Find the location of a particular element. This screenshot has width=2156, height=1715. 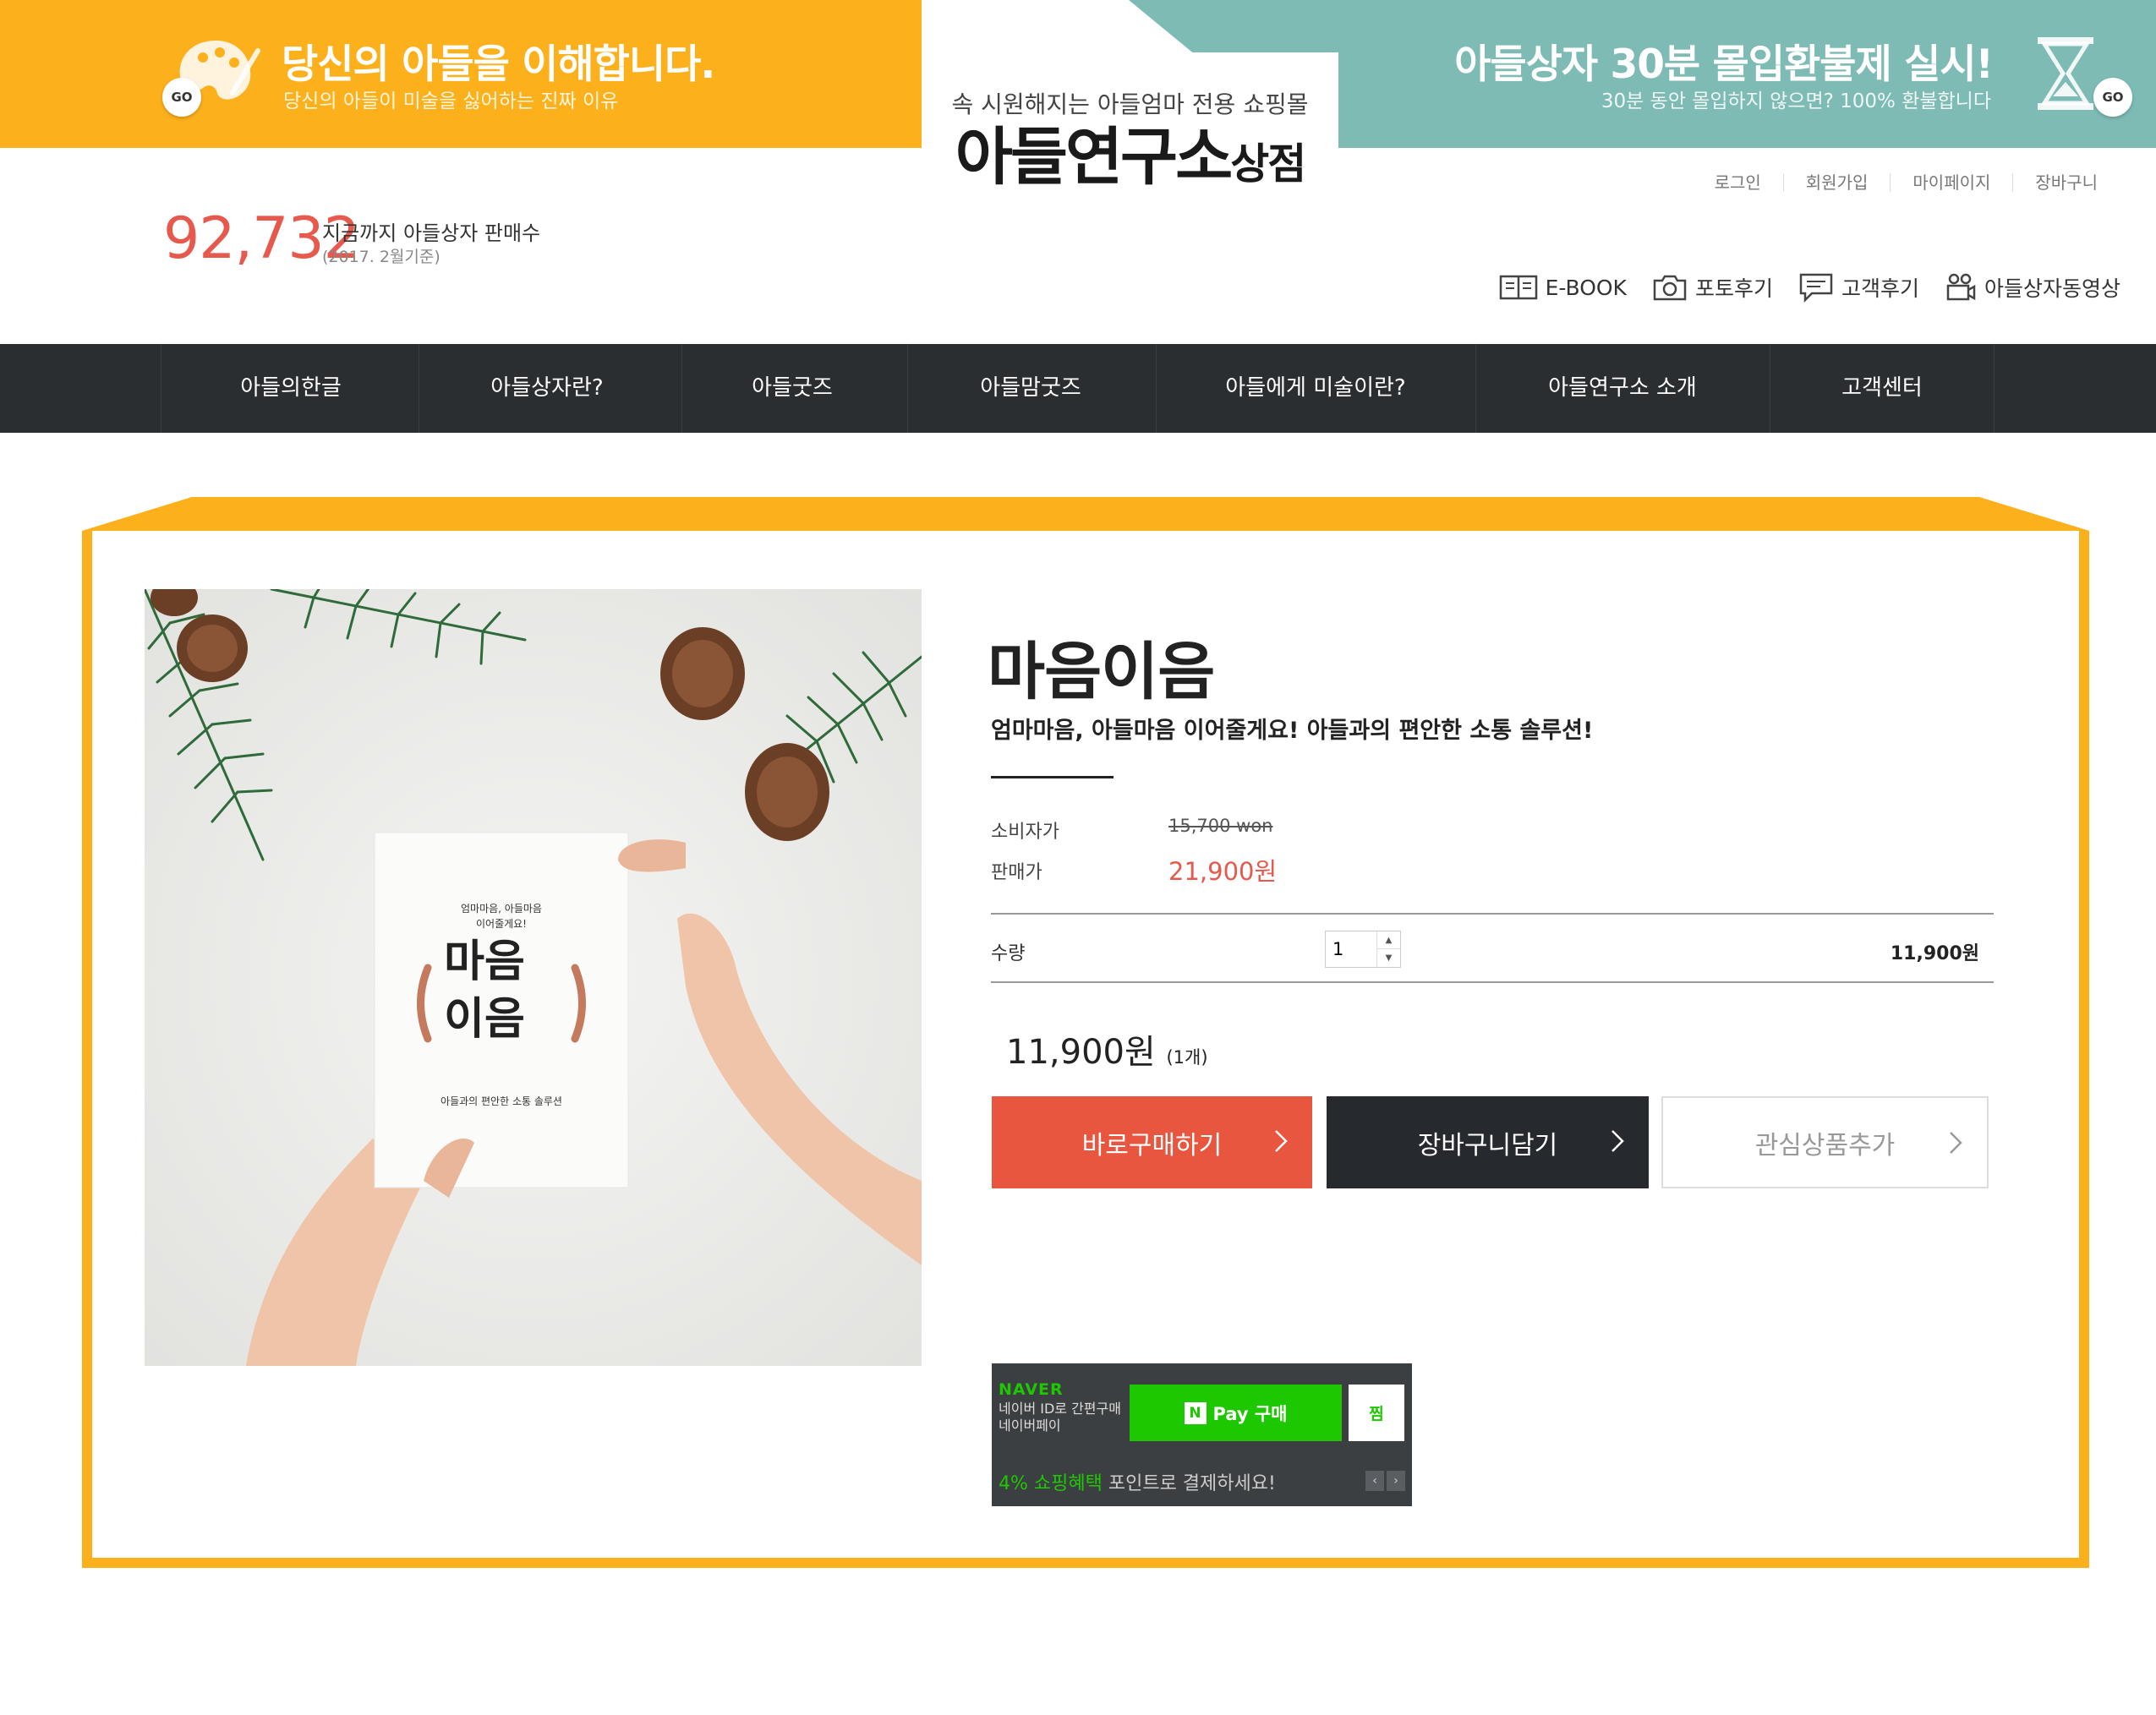

naver-pay-button: N Pay 구매 is located at coordinates (1236, 1413).